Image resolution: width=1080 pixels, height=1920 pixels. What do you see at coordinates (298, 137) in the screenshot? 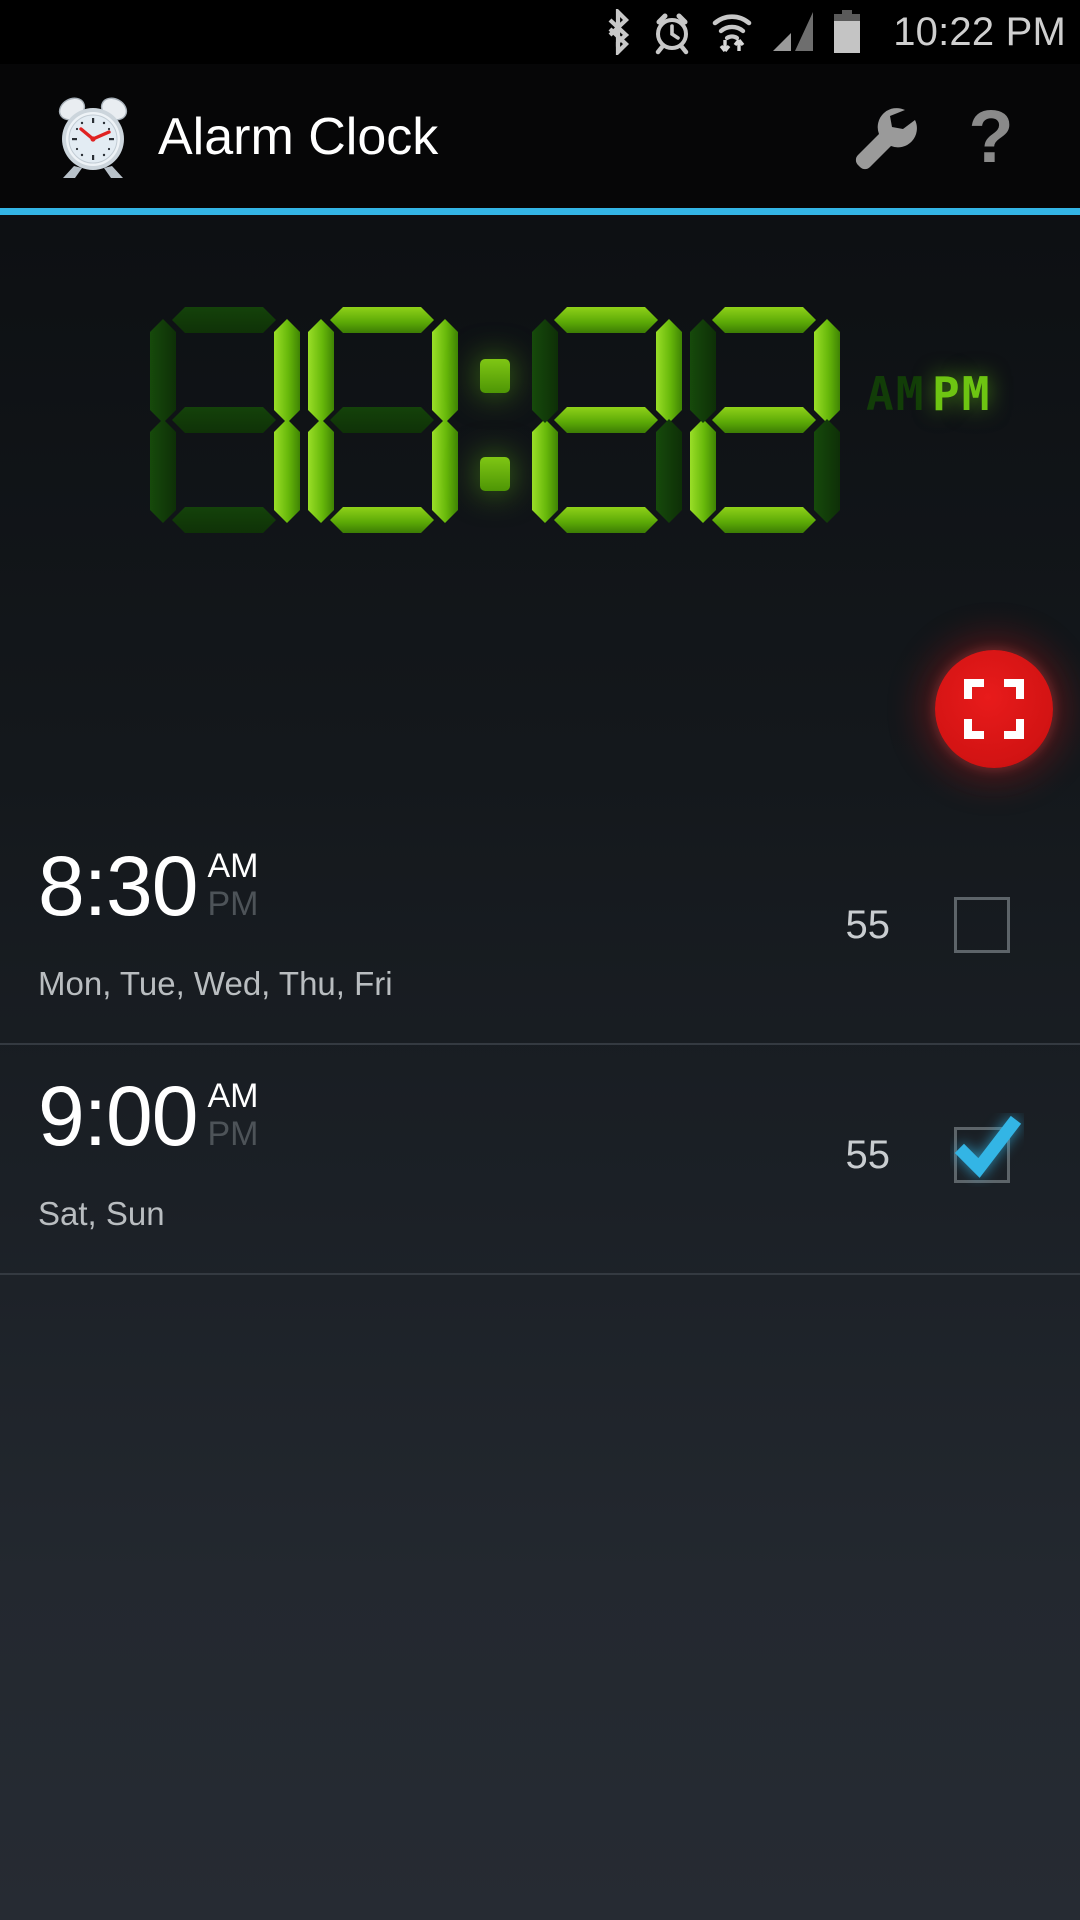
I see `page-title: Alarm Clock` at bounding box center [298, 137].